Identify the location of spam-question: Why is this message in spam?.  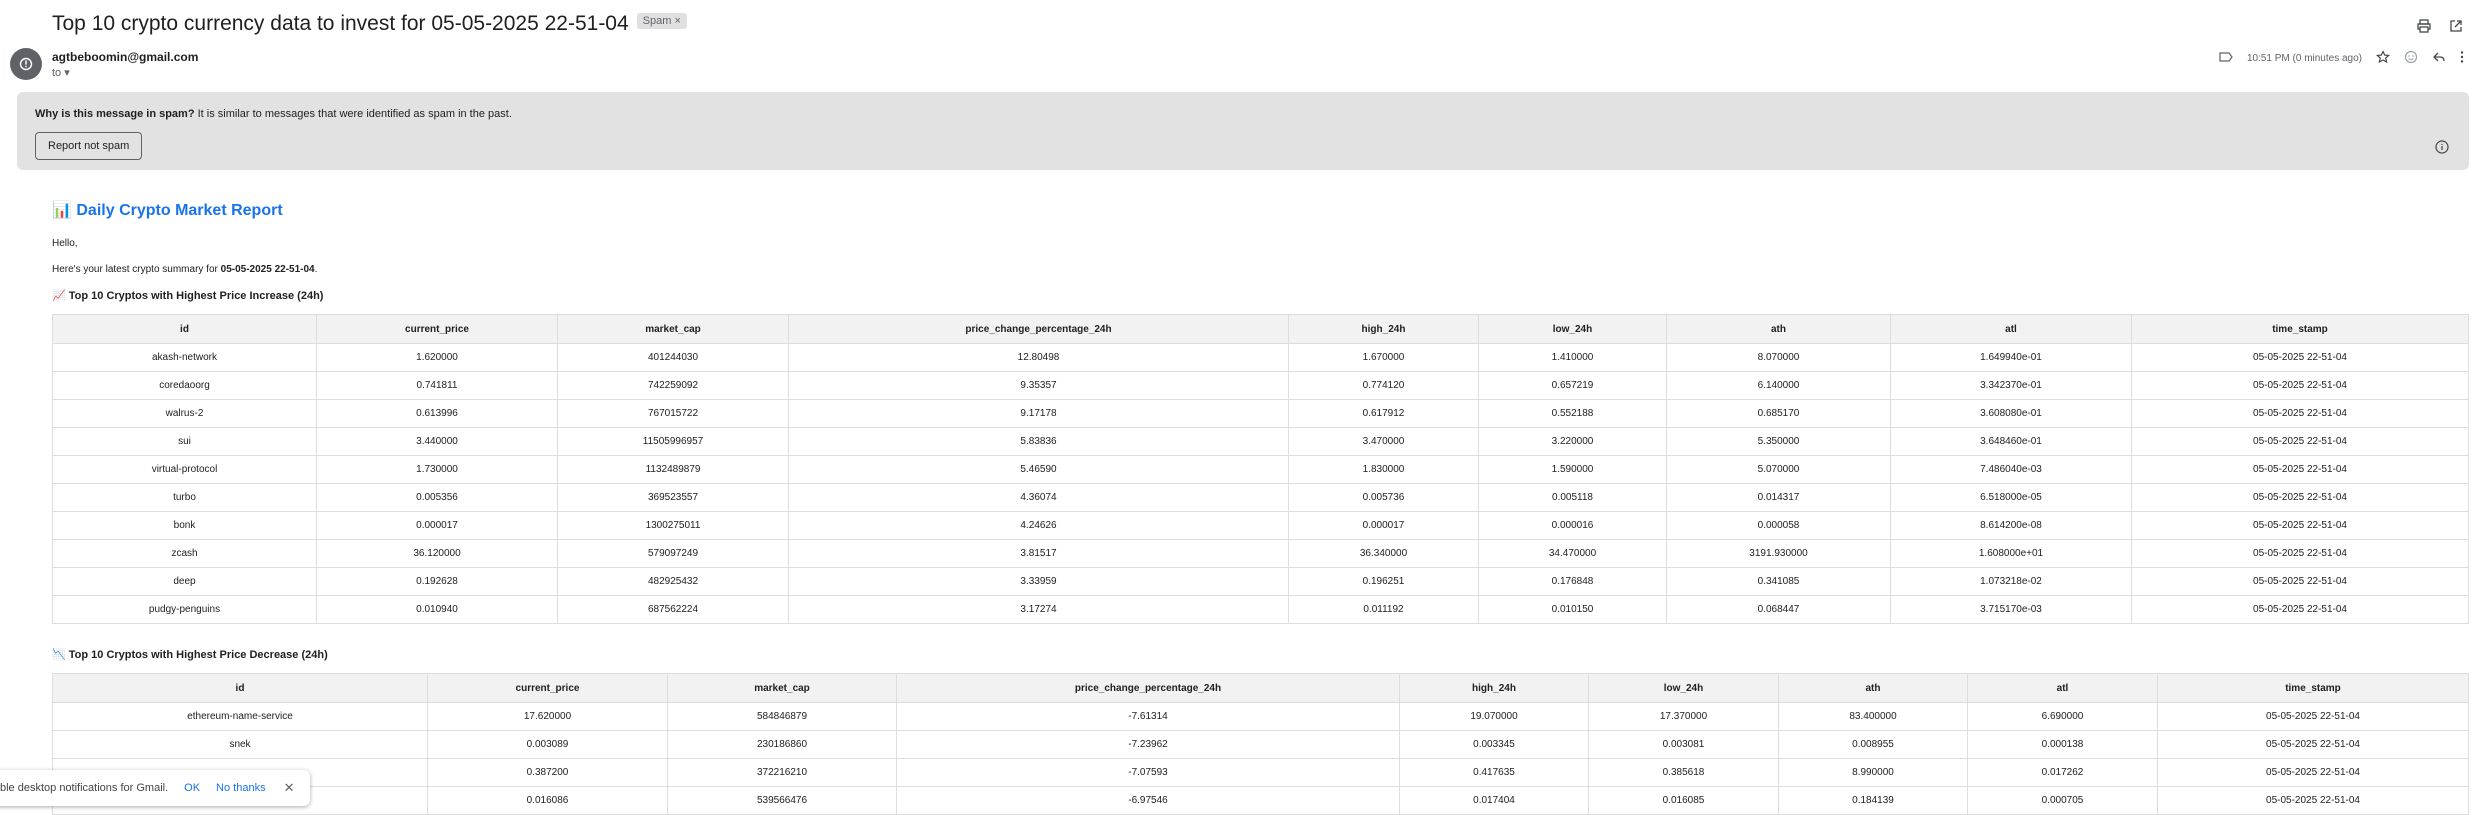
(115, 114).